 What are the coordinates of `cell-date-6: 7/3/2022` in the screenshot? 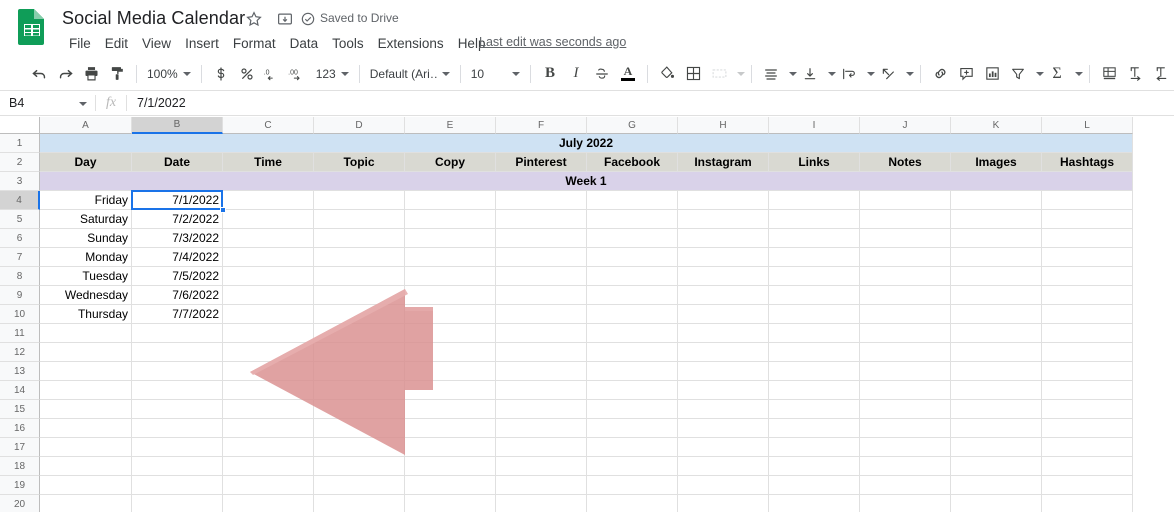 It's located at (177, 238).